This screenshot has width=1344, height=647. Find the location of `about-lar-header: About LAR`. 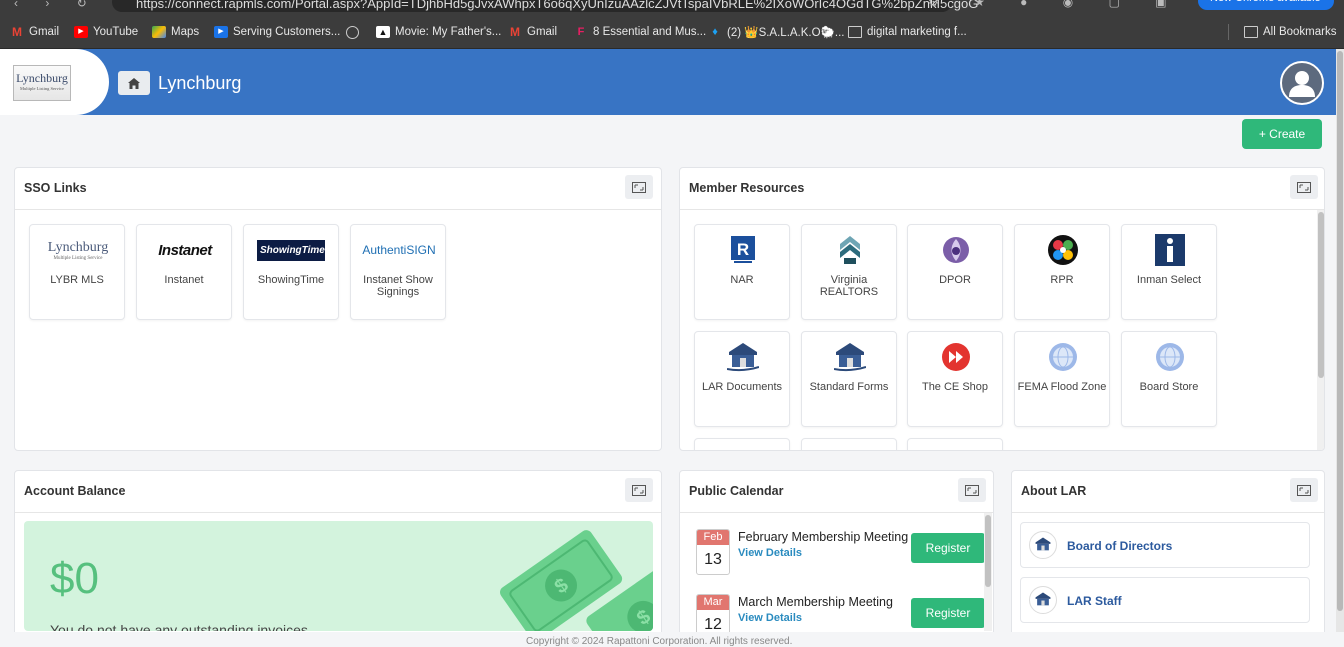

about-lar-header: About LAR is located at coordinates (1168, 492).